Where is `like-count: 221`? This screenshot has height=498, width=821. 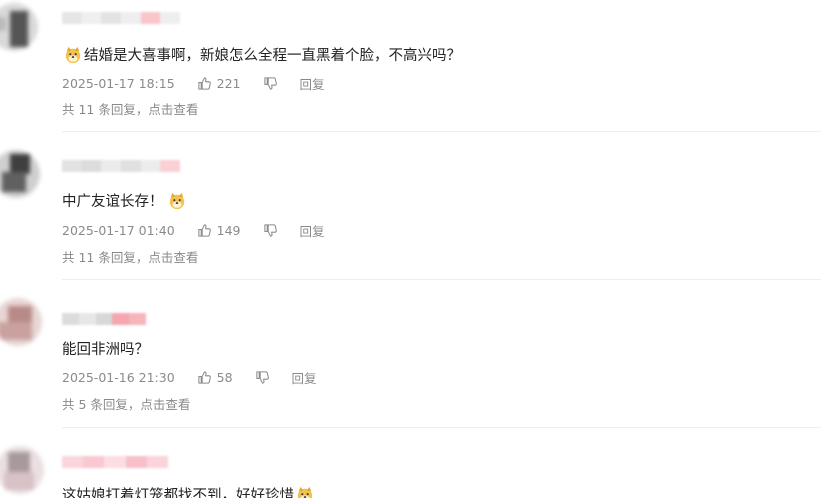 like-count: 221 is located at coordinates (228, 83).